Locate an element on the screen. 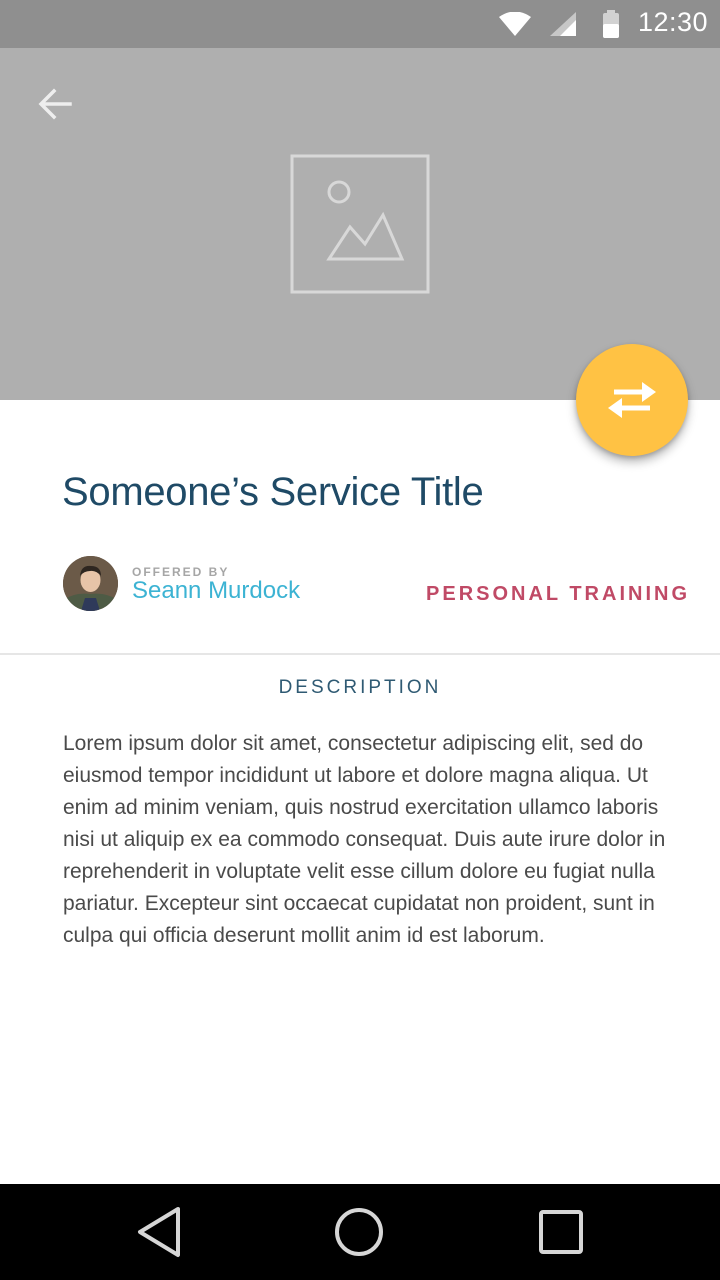 This screenshot has width=720, height=1280. nav-recent-button is located at coordinates (561, 1232).